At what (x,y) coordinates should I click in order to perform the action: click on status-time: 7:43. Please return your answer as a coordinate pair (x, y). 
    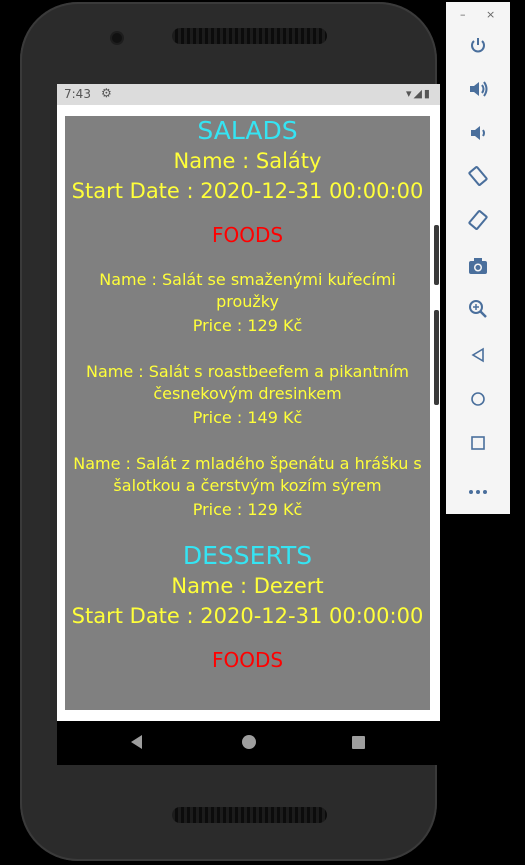
    Looking at the image, I should click on (77, 94).